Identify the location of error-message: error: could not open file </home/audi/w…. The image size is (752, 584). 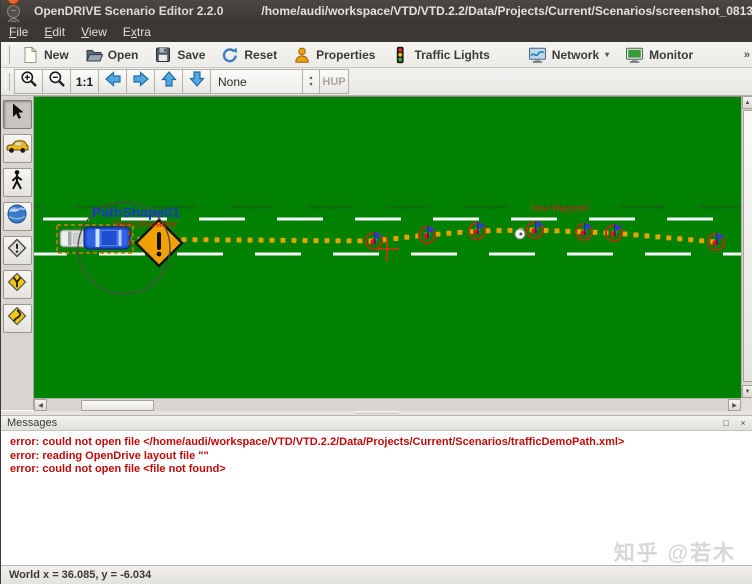
(317, 442).